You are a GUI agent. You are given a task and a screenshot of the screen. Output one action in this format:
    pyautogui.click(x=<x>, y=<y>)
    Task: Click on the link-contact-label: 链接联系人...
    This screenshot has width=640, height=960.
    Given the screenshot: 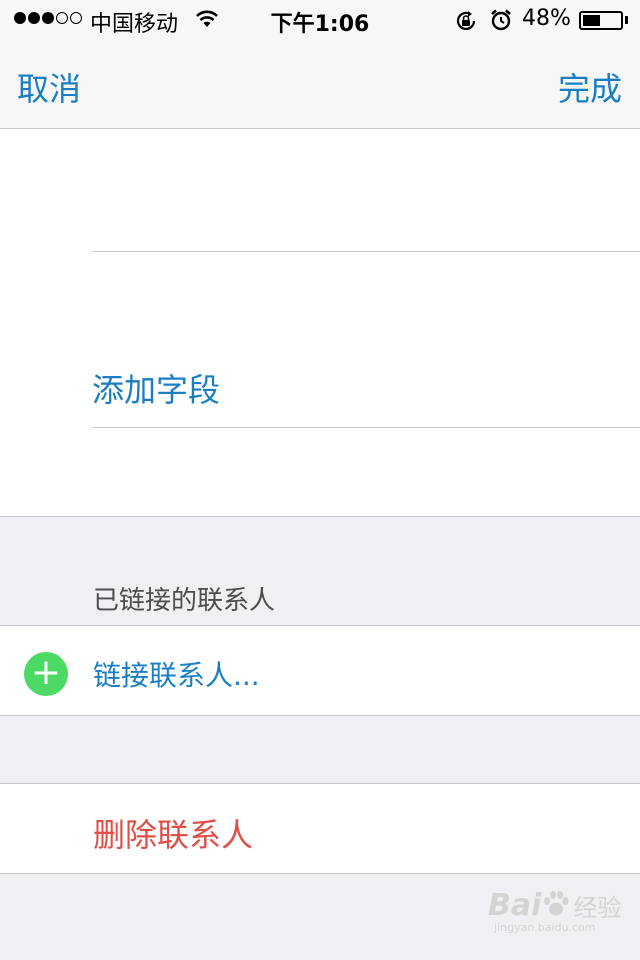 What is the action you would take?
    pyautogui.click(x=176, y=675)
    